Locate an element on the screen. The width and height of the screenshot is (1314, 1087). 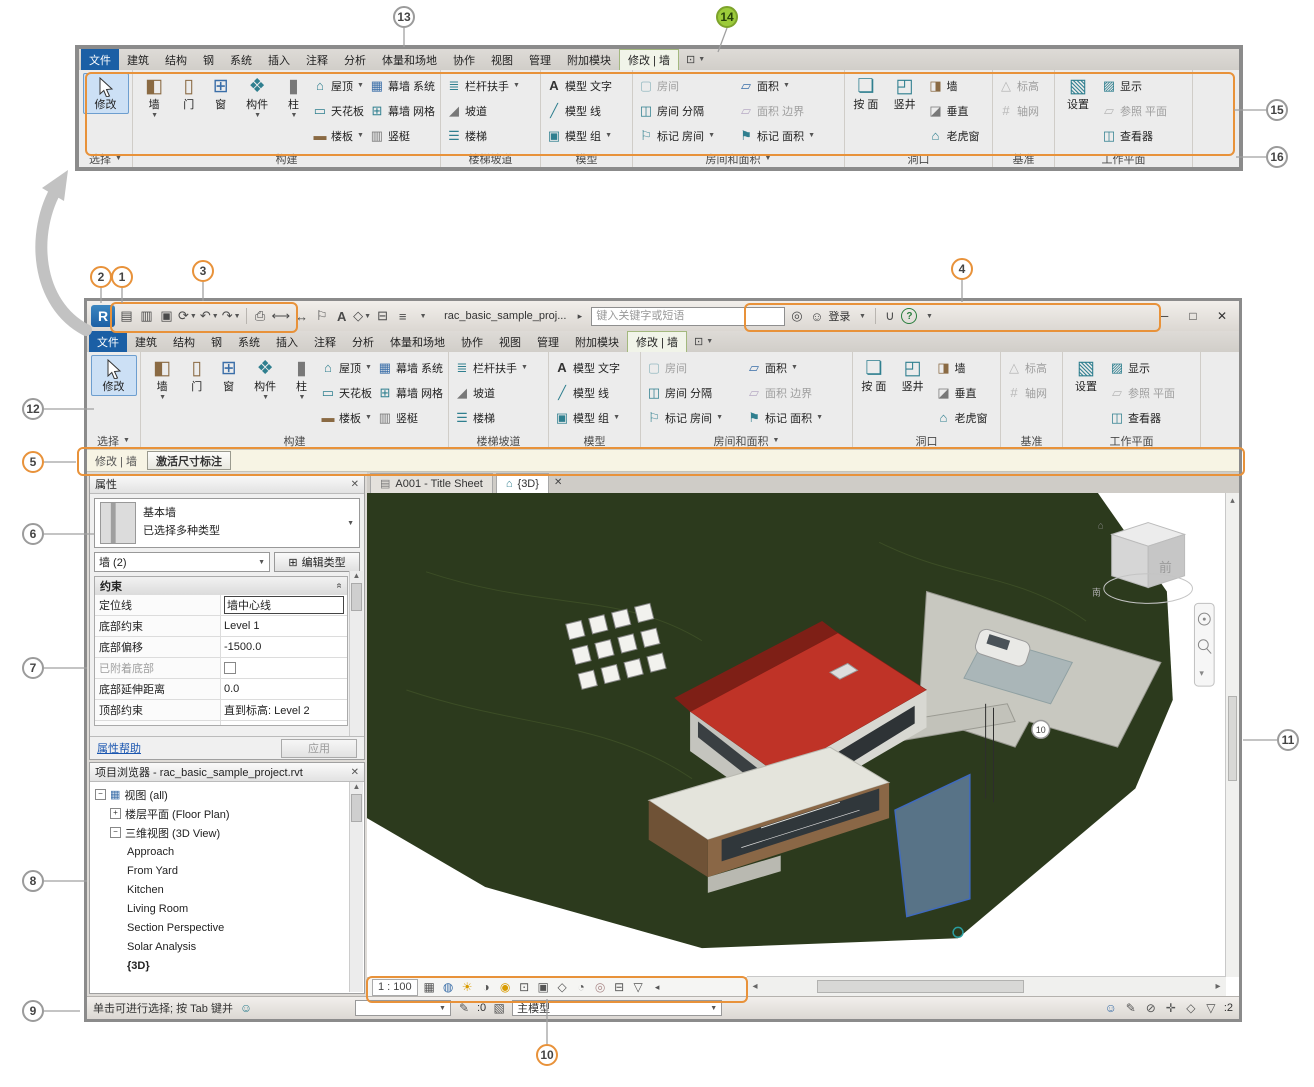
tag-icon: ⚐ is located at coordinates (321, 316).